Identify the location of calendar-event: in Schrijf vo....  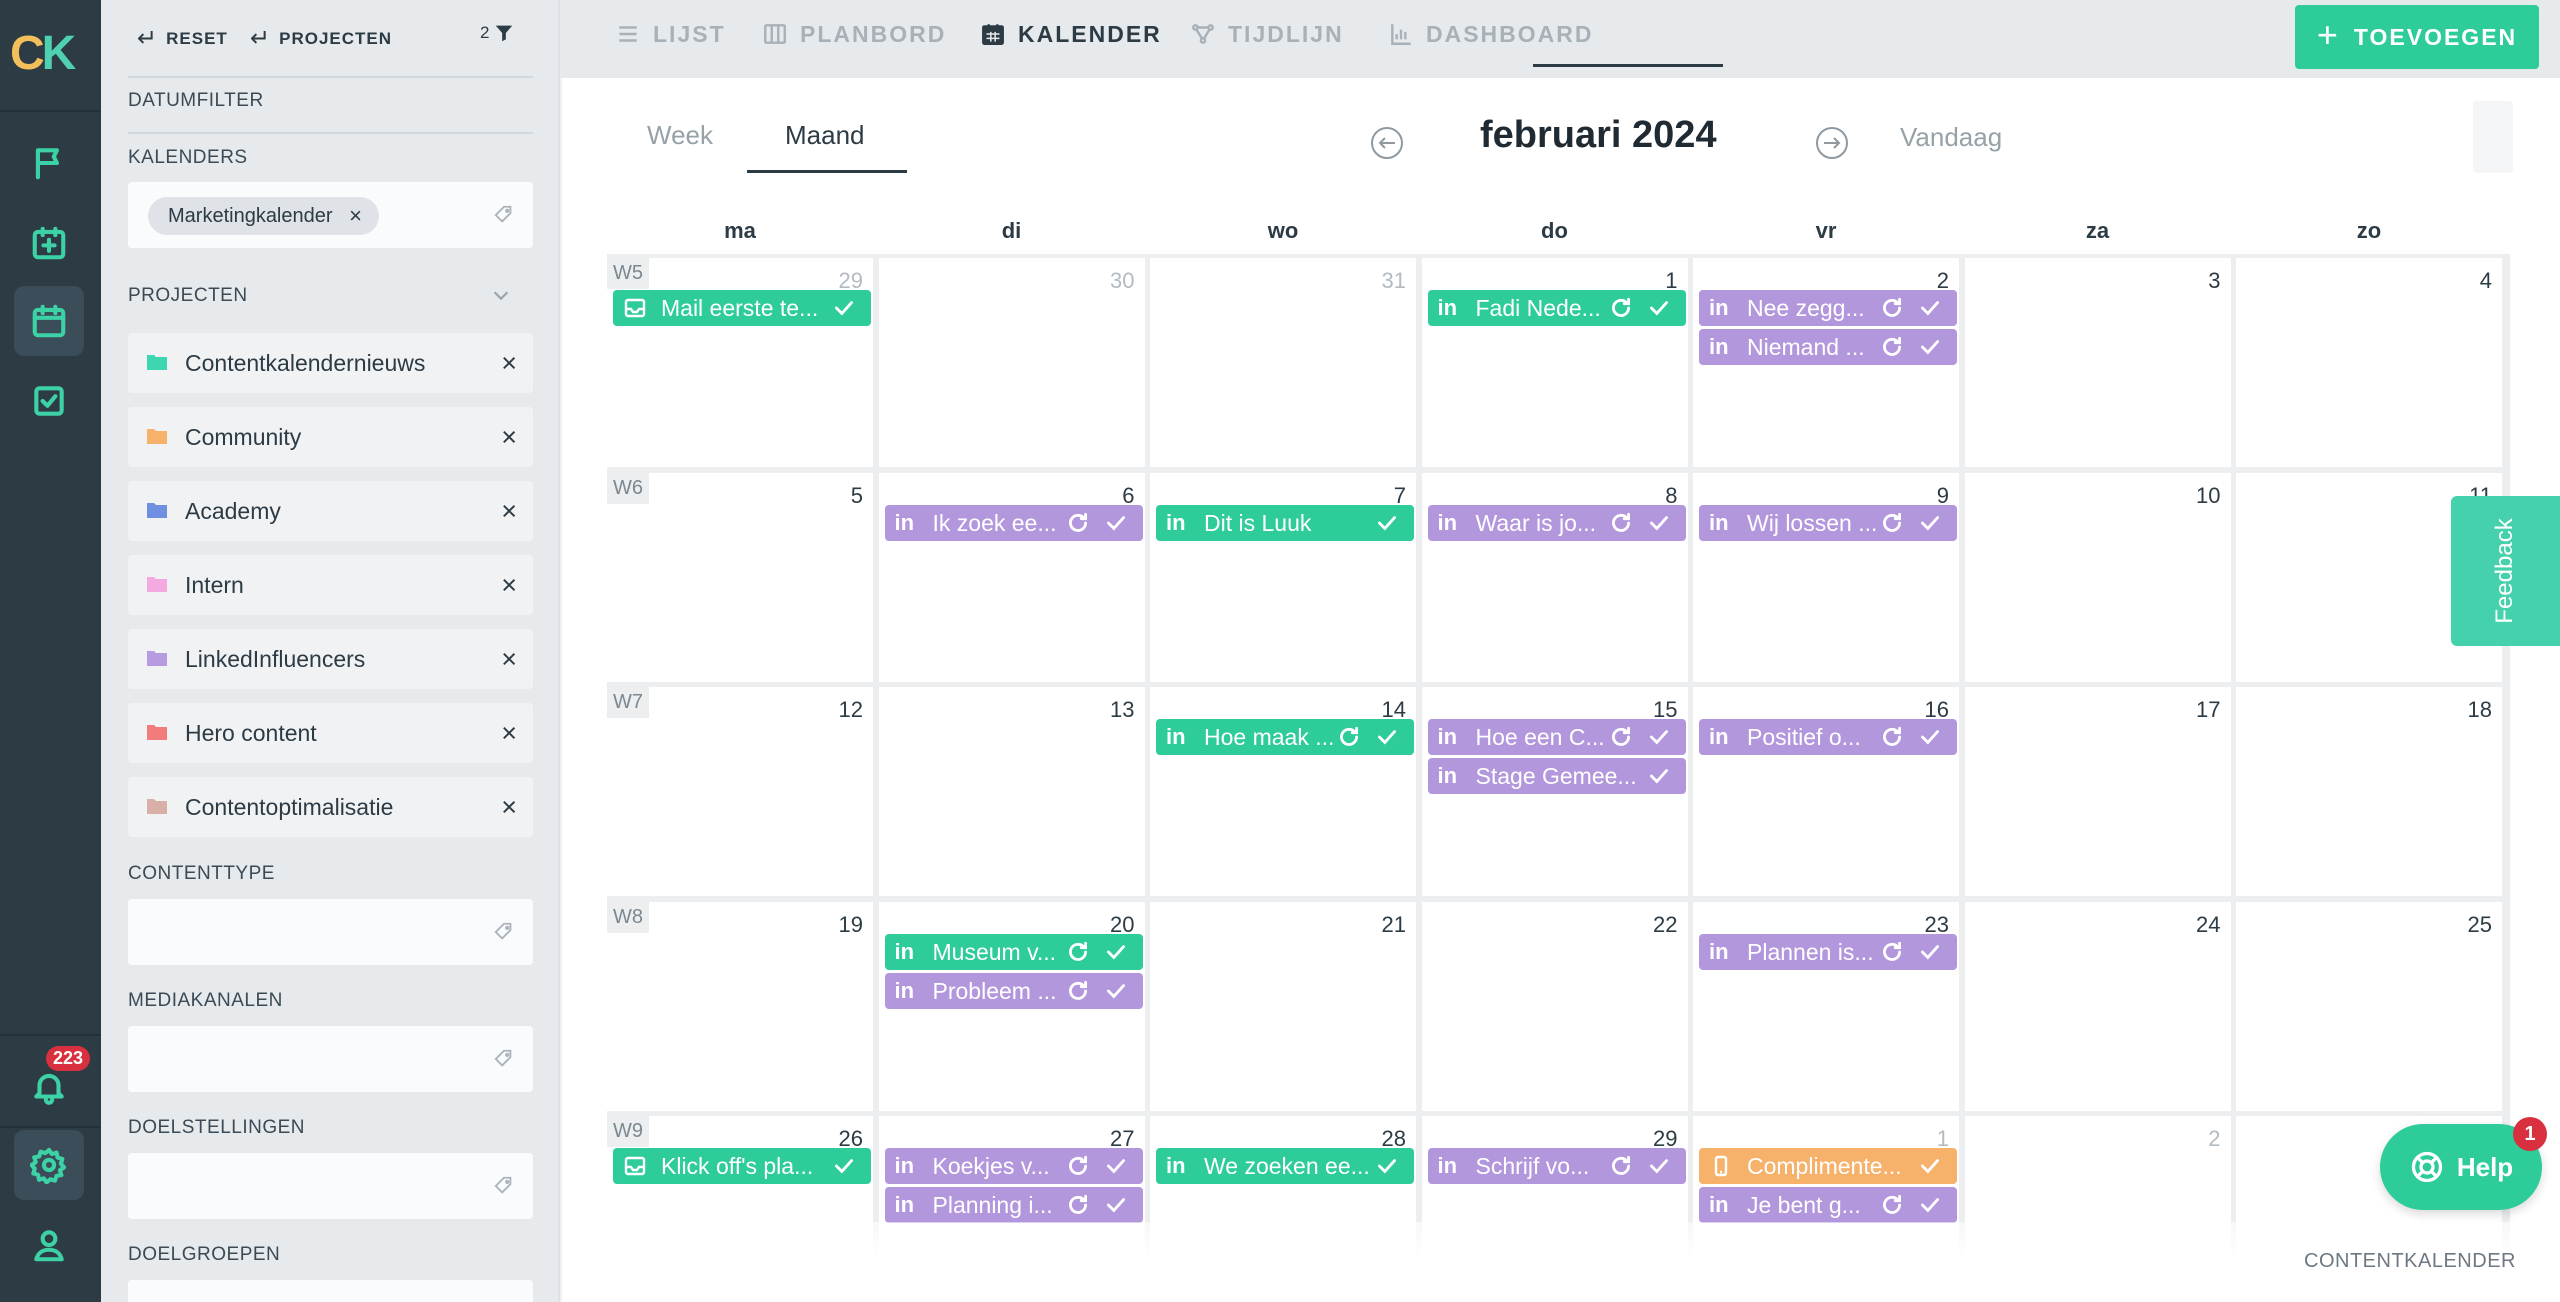
(1556, 1166).